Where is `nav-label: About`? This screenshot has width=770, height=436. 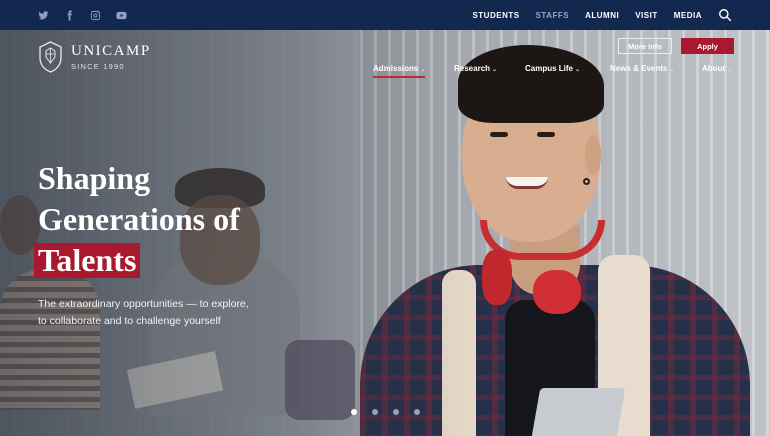
nav-label: About is located at coordinates (714, 68).